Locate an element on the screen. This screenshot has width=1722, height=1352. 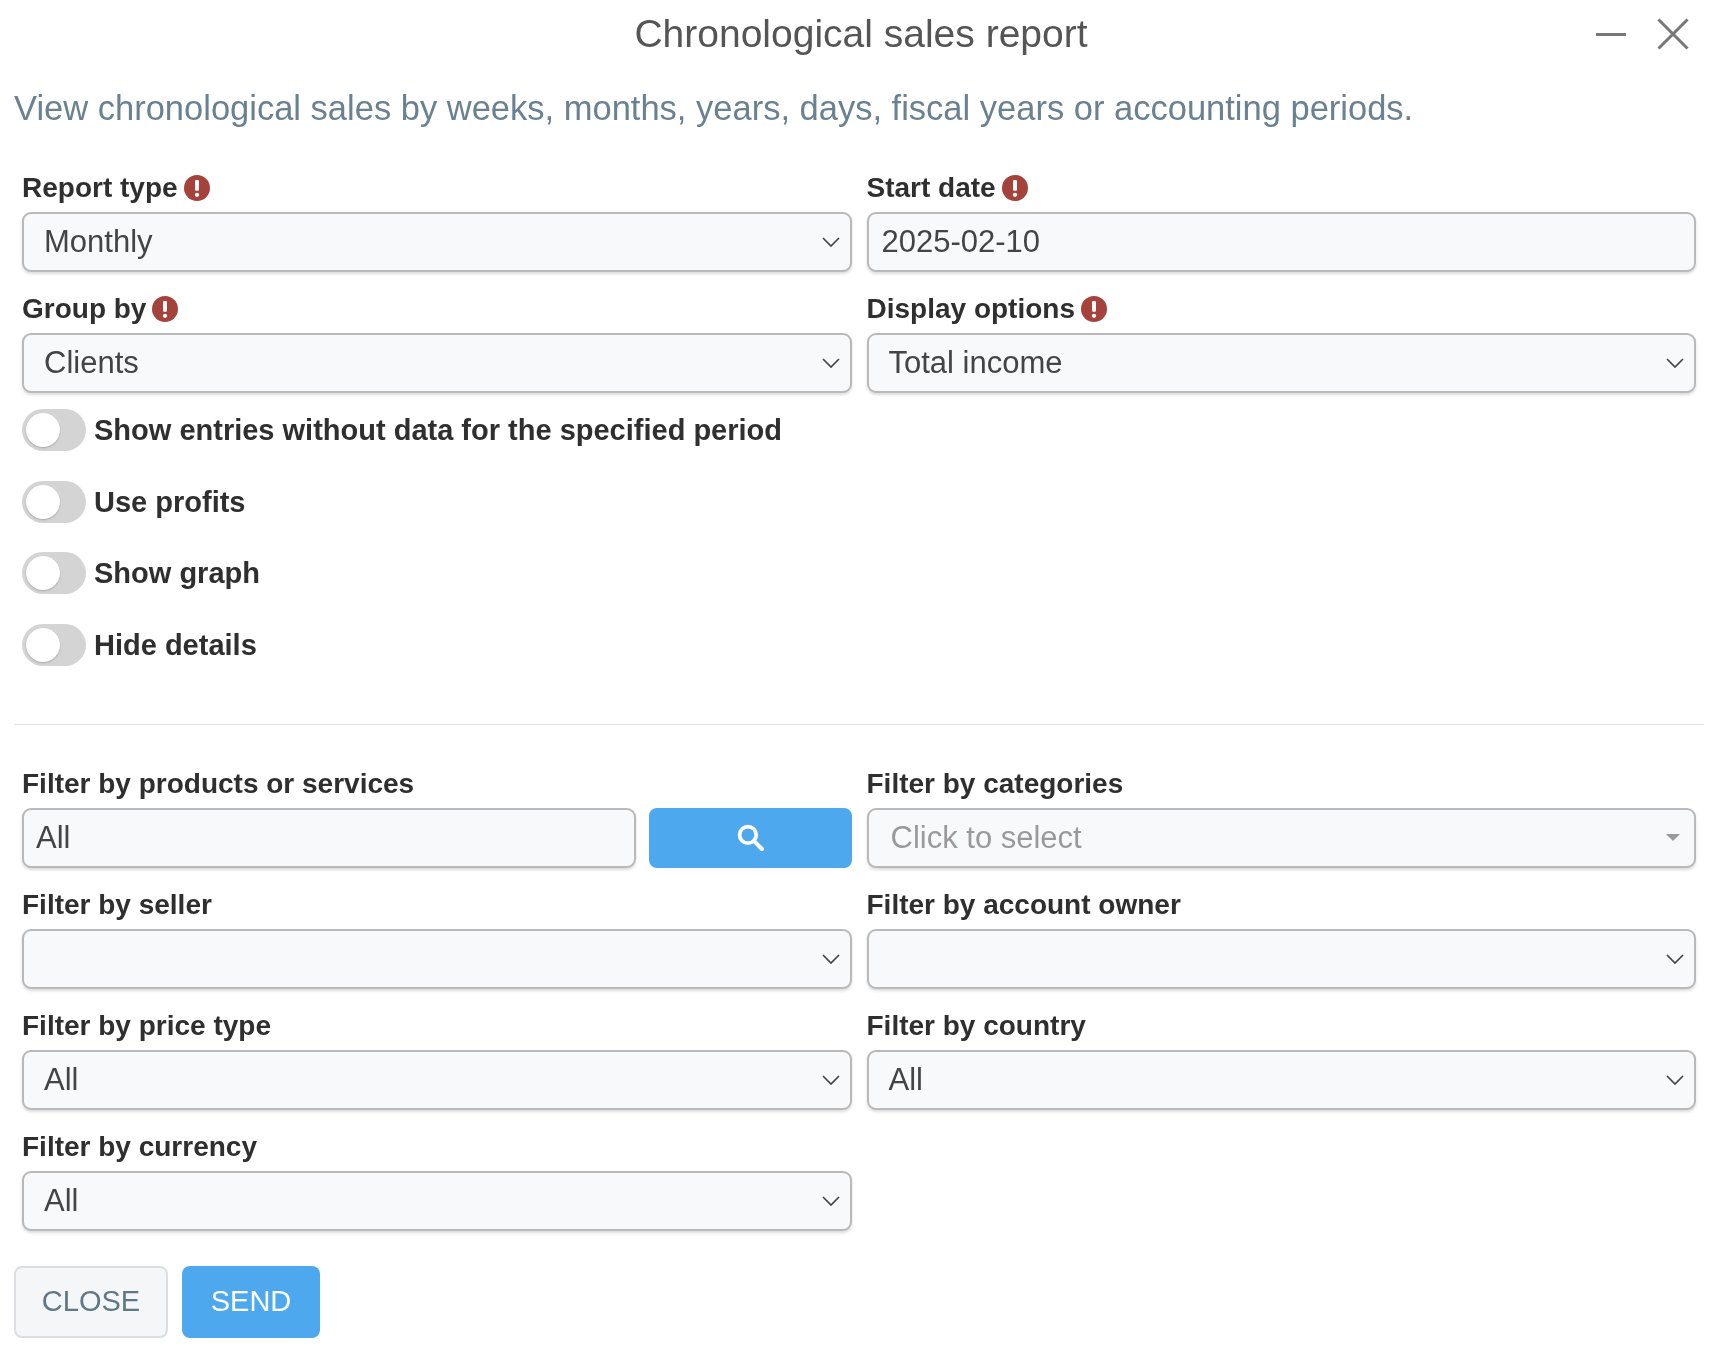
window-title: Chronological sales report is located at coordinates (861, 34).